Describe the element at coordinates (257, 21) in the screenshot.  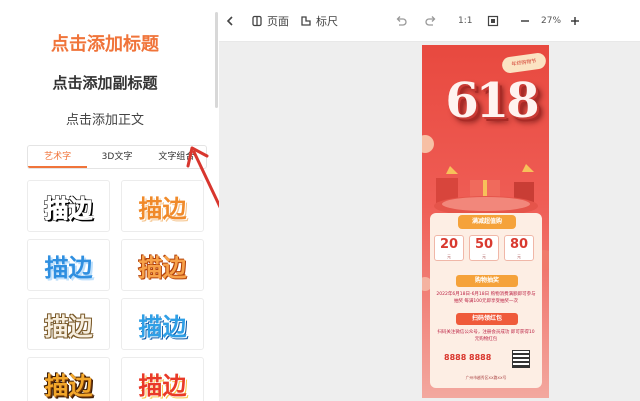
I see `page-icon` at that location.